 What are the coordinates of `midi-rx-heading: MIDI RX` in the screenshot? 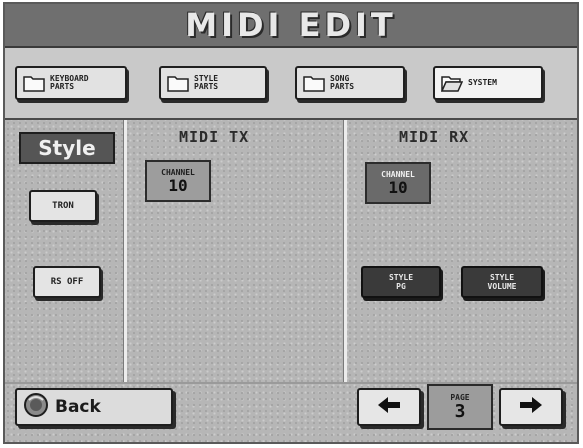 It's located at (434, 137).